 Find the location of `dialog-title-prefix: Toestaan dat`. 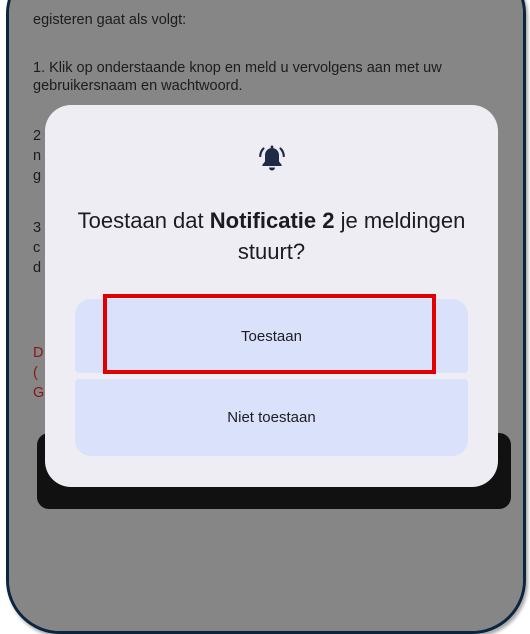

dialog-title-prefix: Toestaan dat is located at coordinates (143, 220).